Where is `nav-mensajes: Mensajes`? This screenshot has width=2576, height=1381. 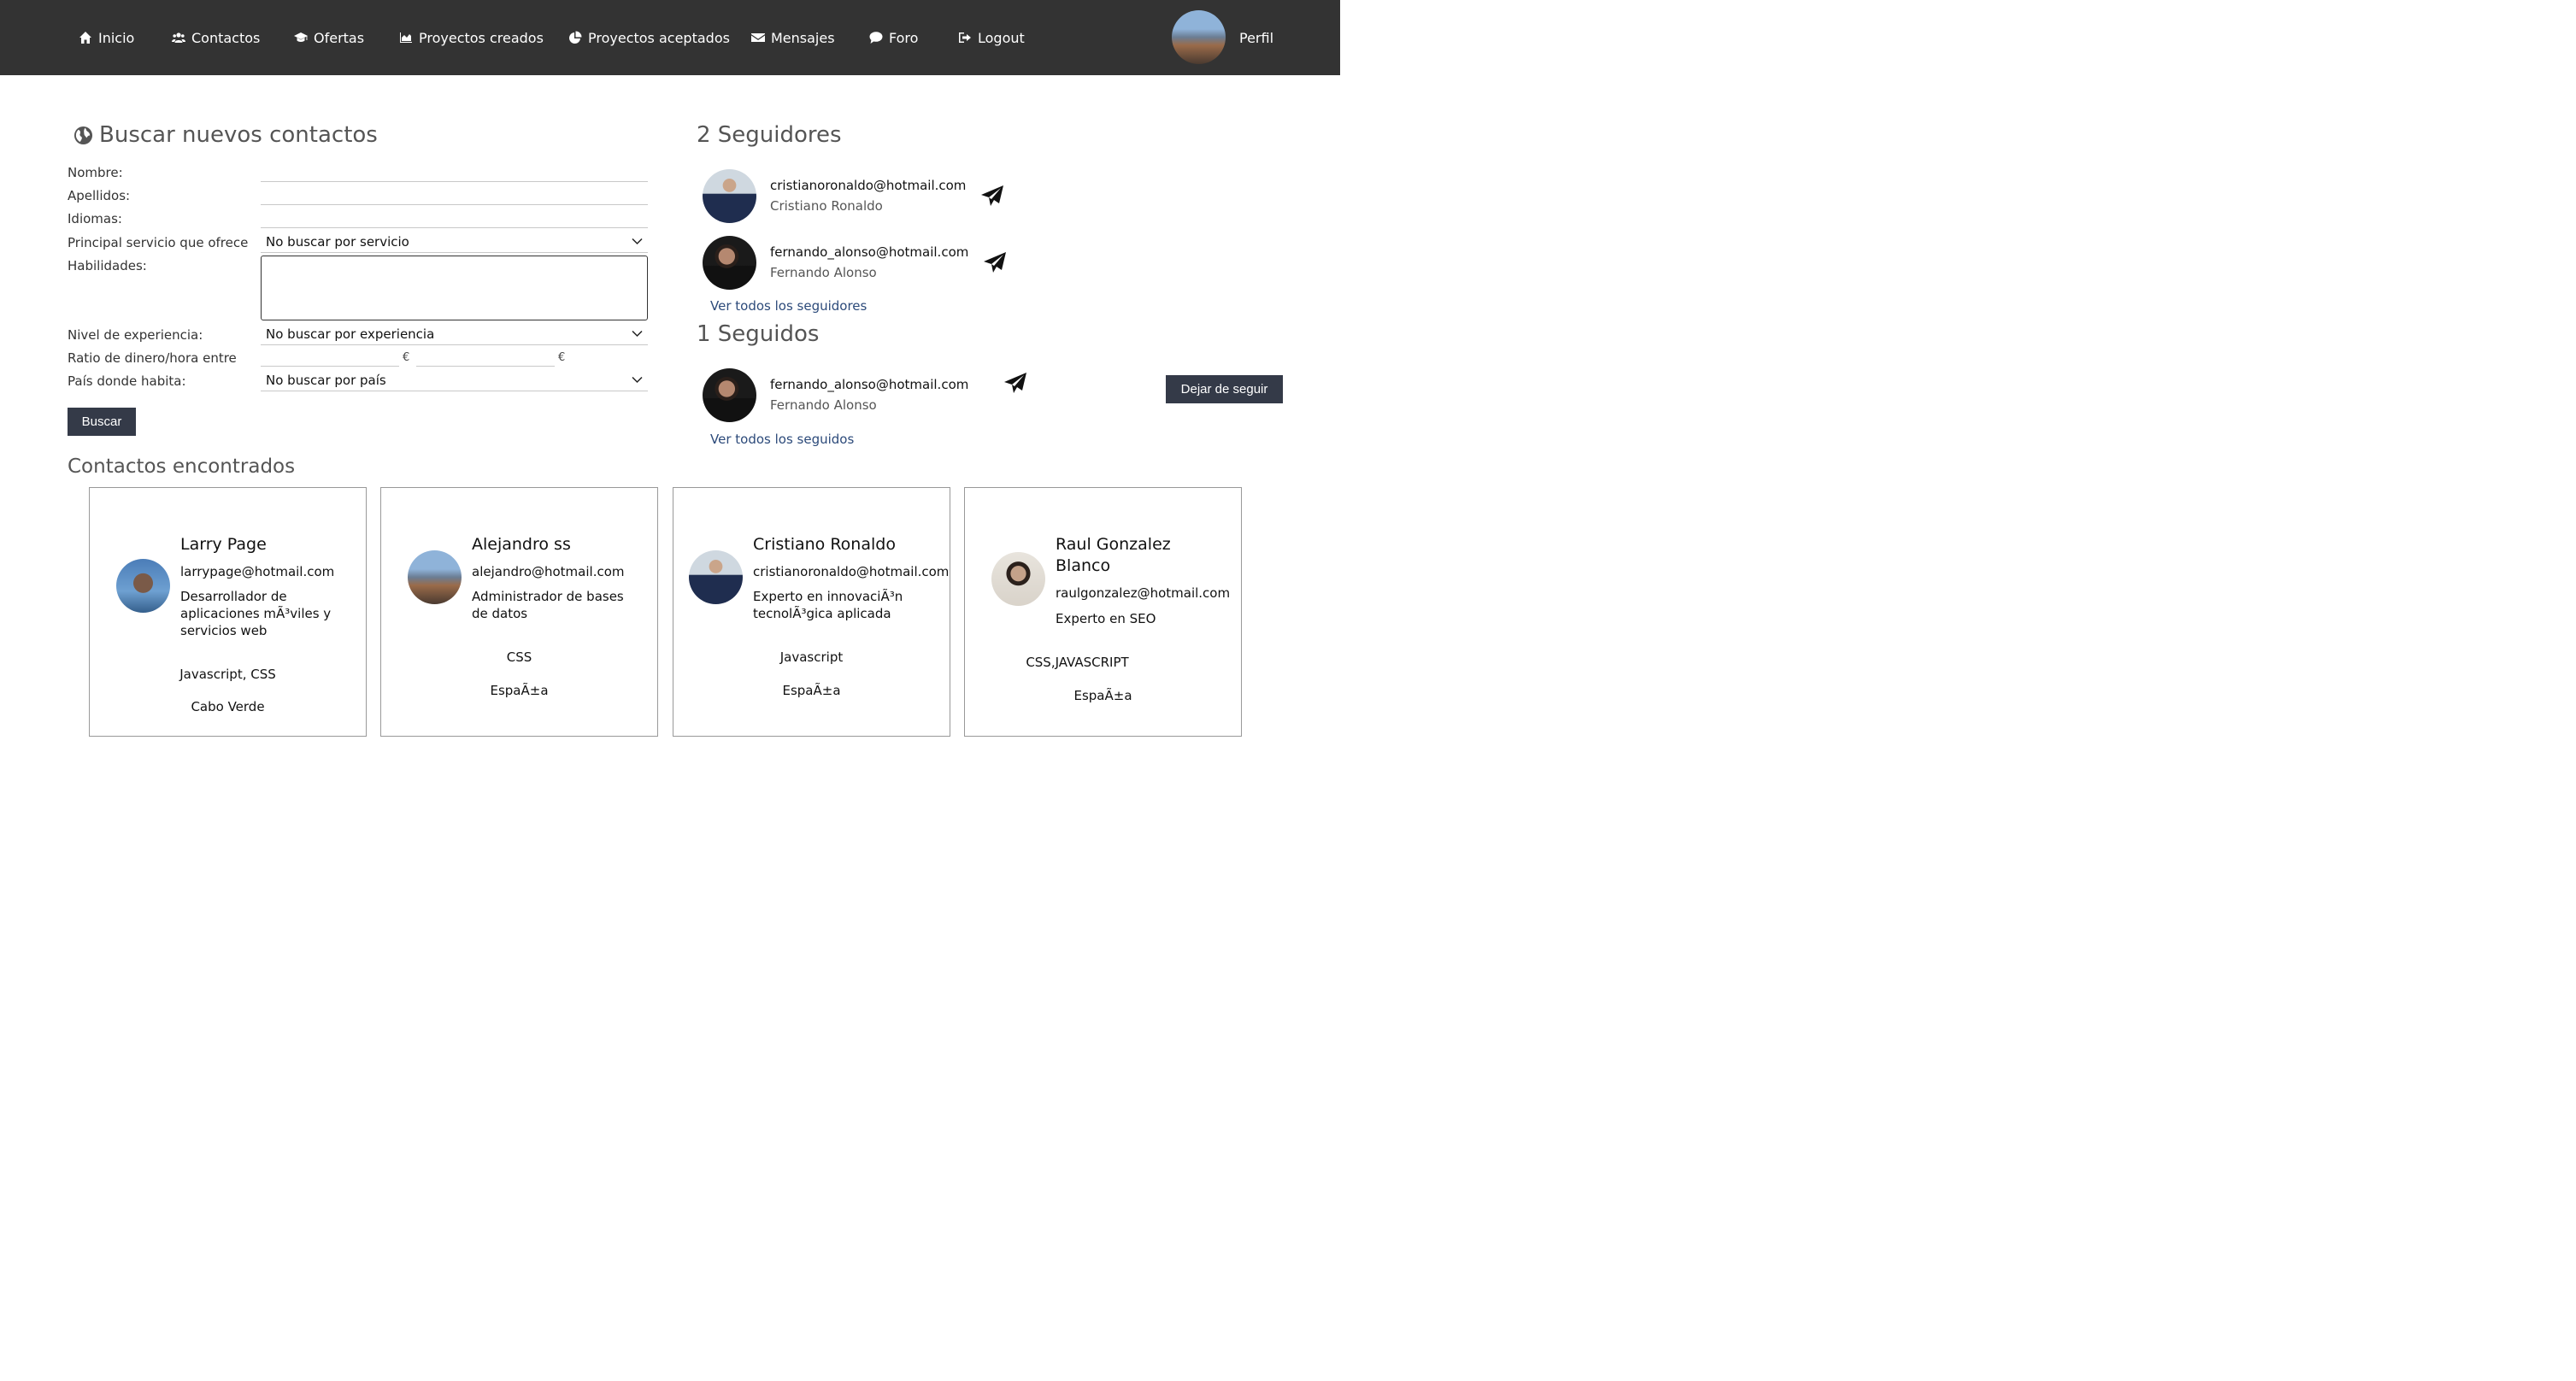 nav-mensajes: Mensajes is located at coordinates (793, 37).